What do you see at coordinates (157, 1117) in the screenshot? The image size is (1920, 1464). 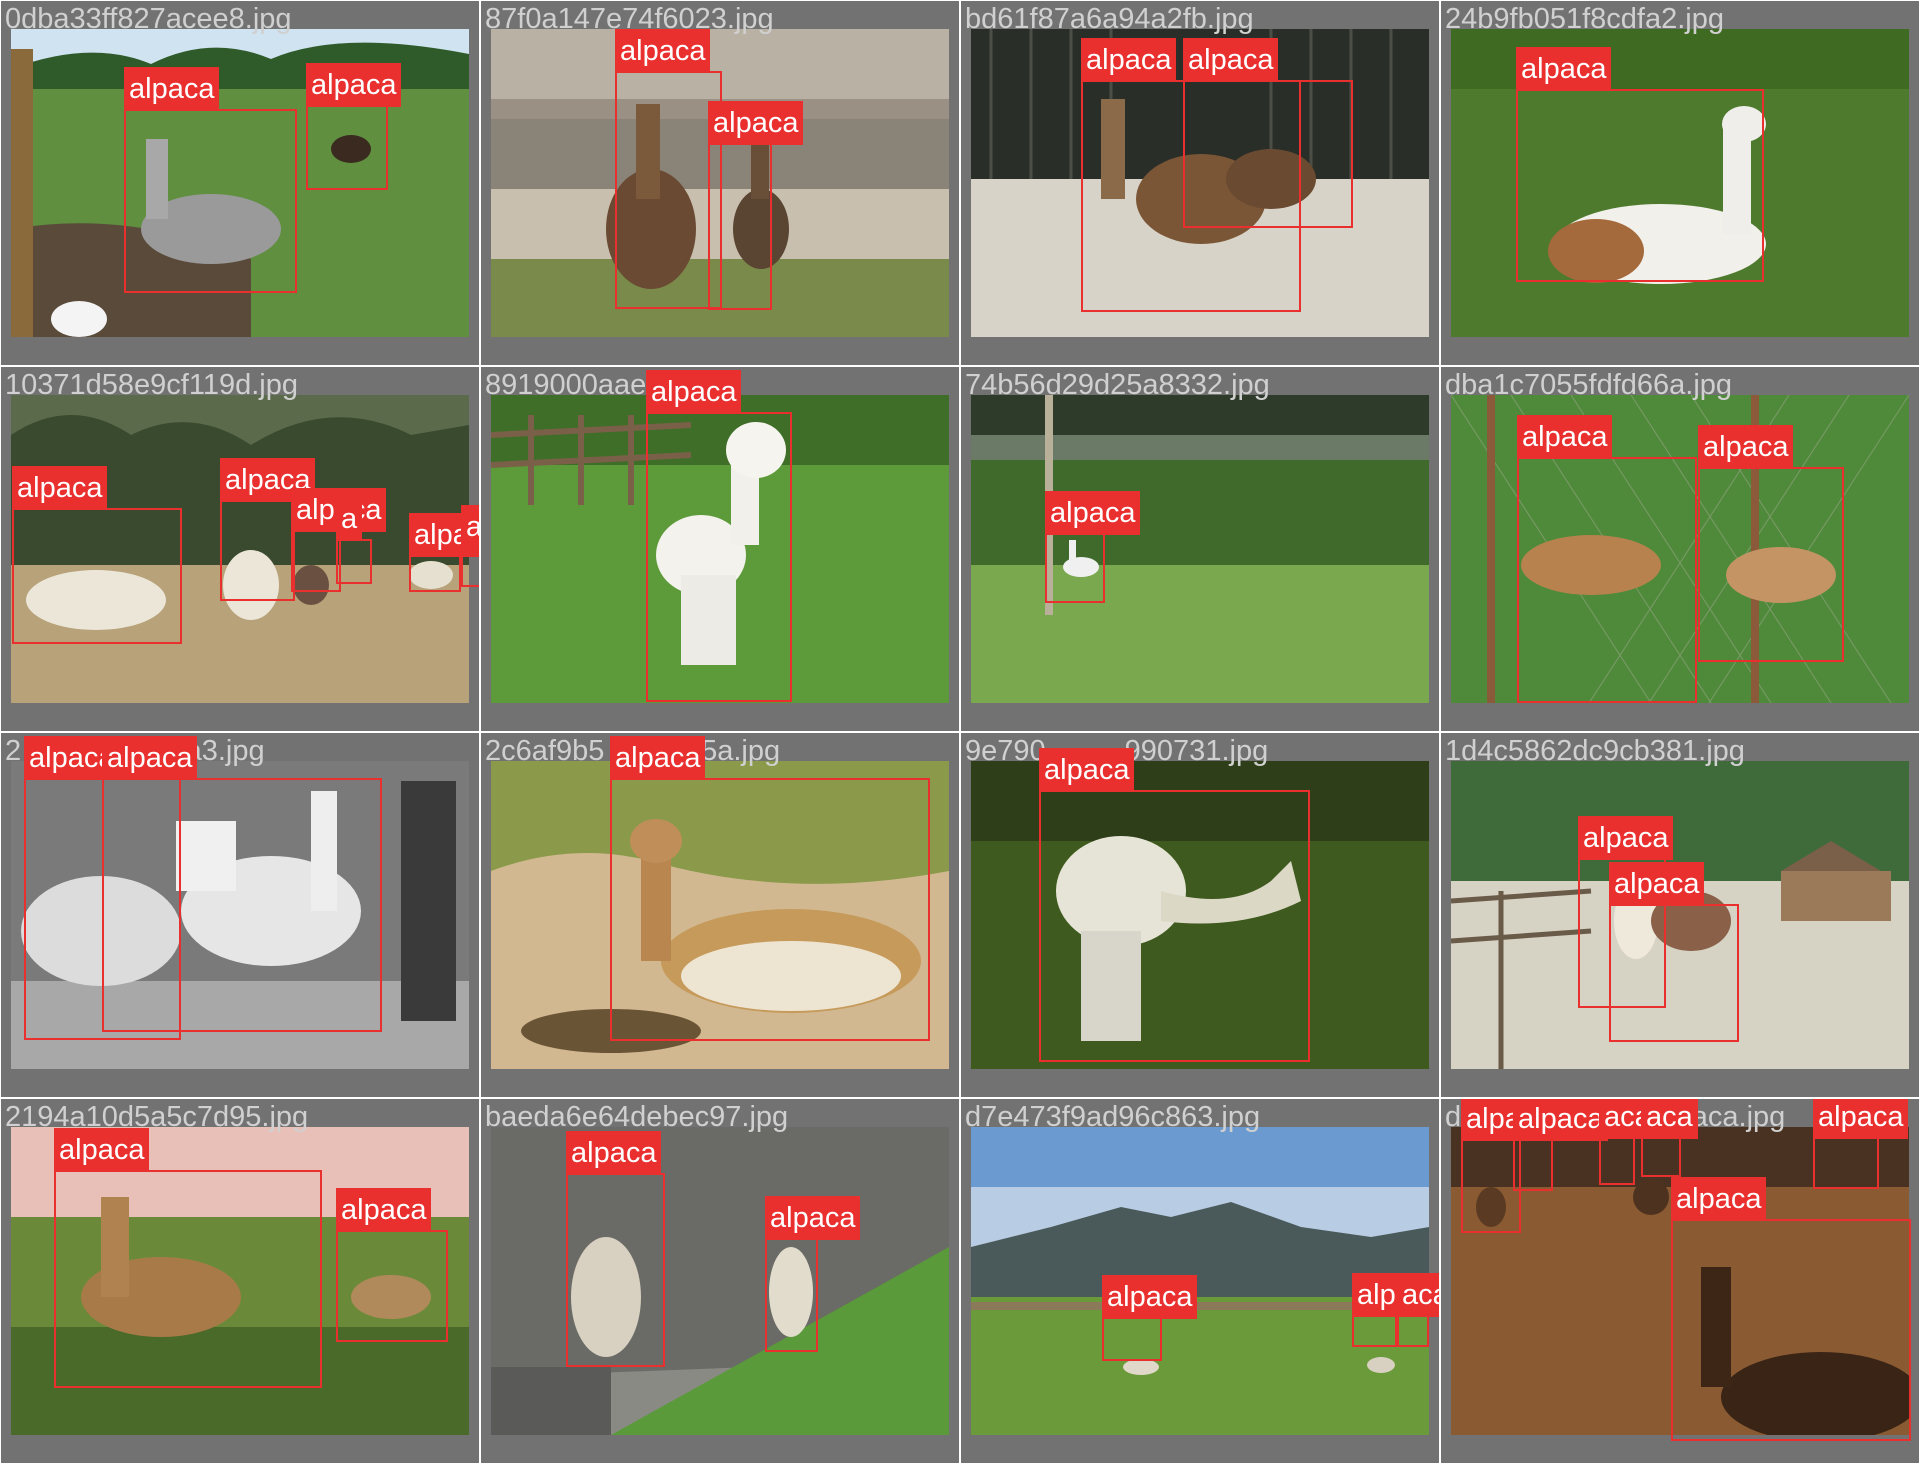 I see `filename: 2194a10d5a5c7d95.jpg` at bounding box center [157, 1117].